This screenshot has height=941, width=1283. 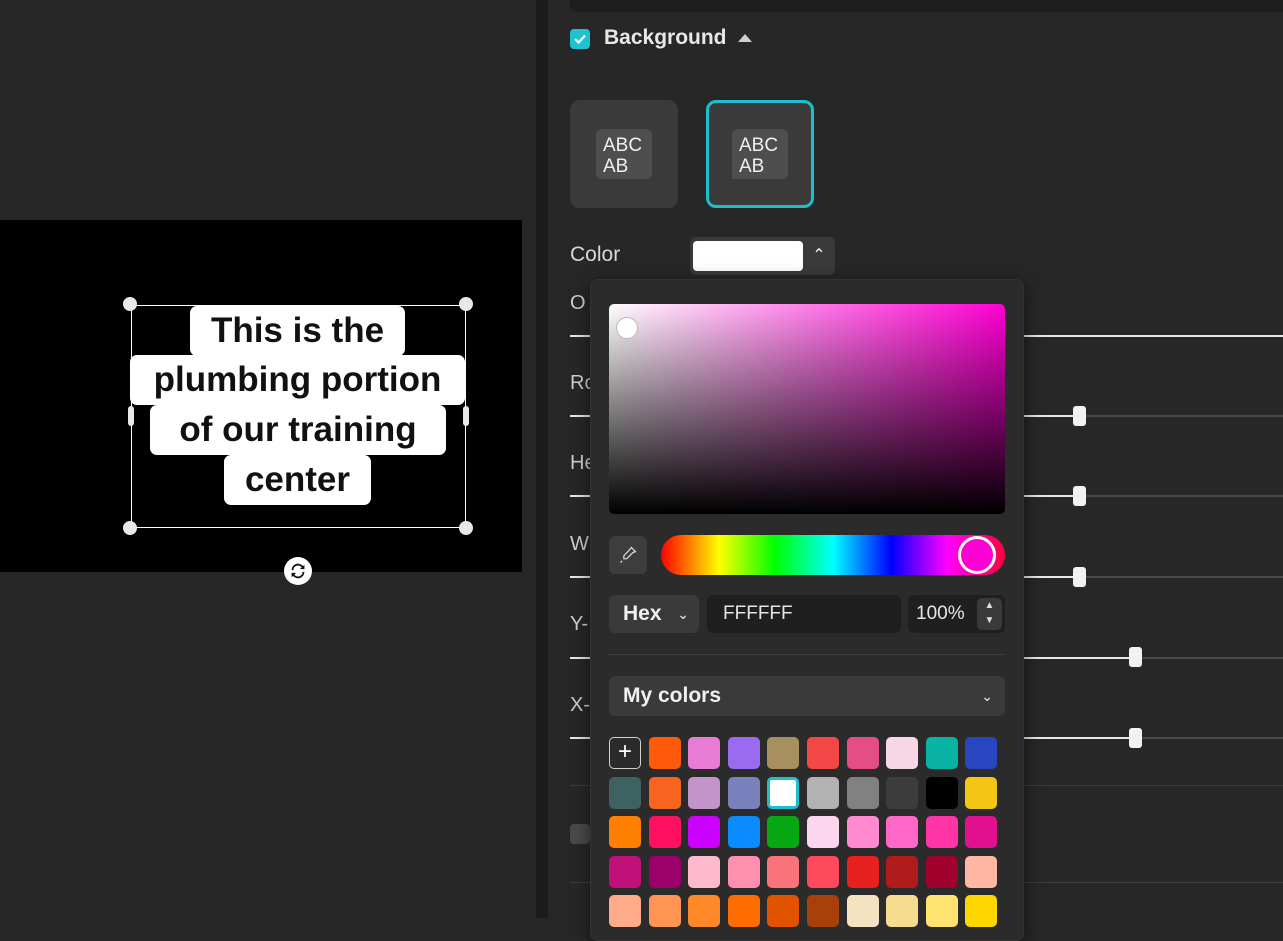 I want to click on width-slider-thumb, so click(x=1079, y=577).